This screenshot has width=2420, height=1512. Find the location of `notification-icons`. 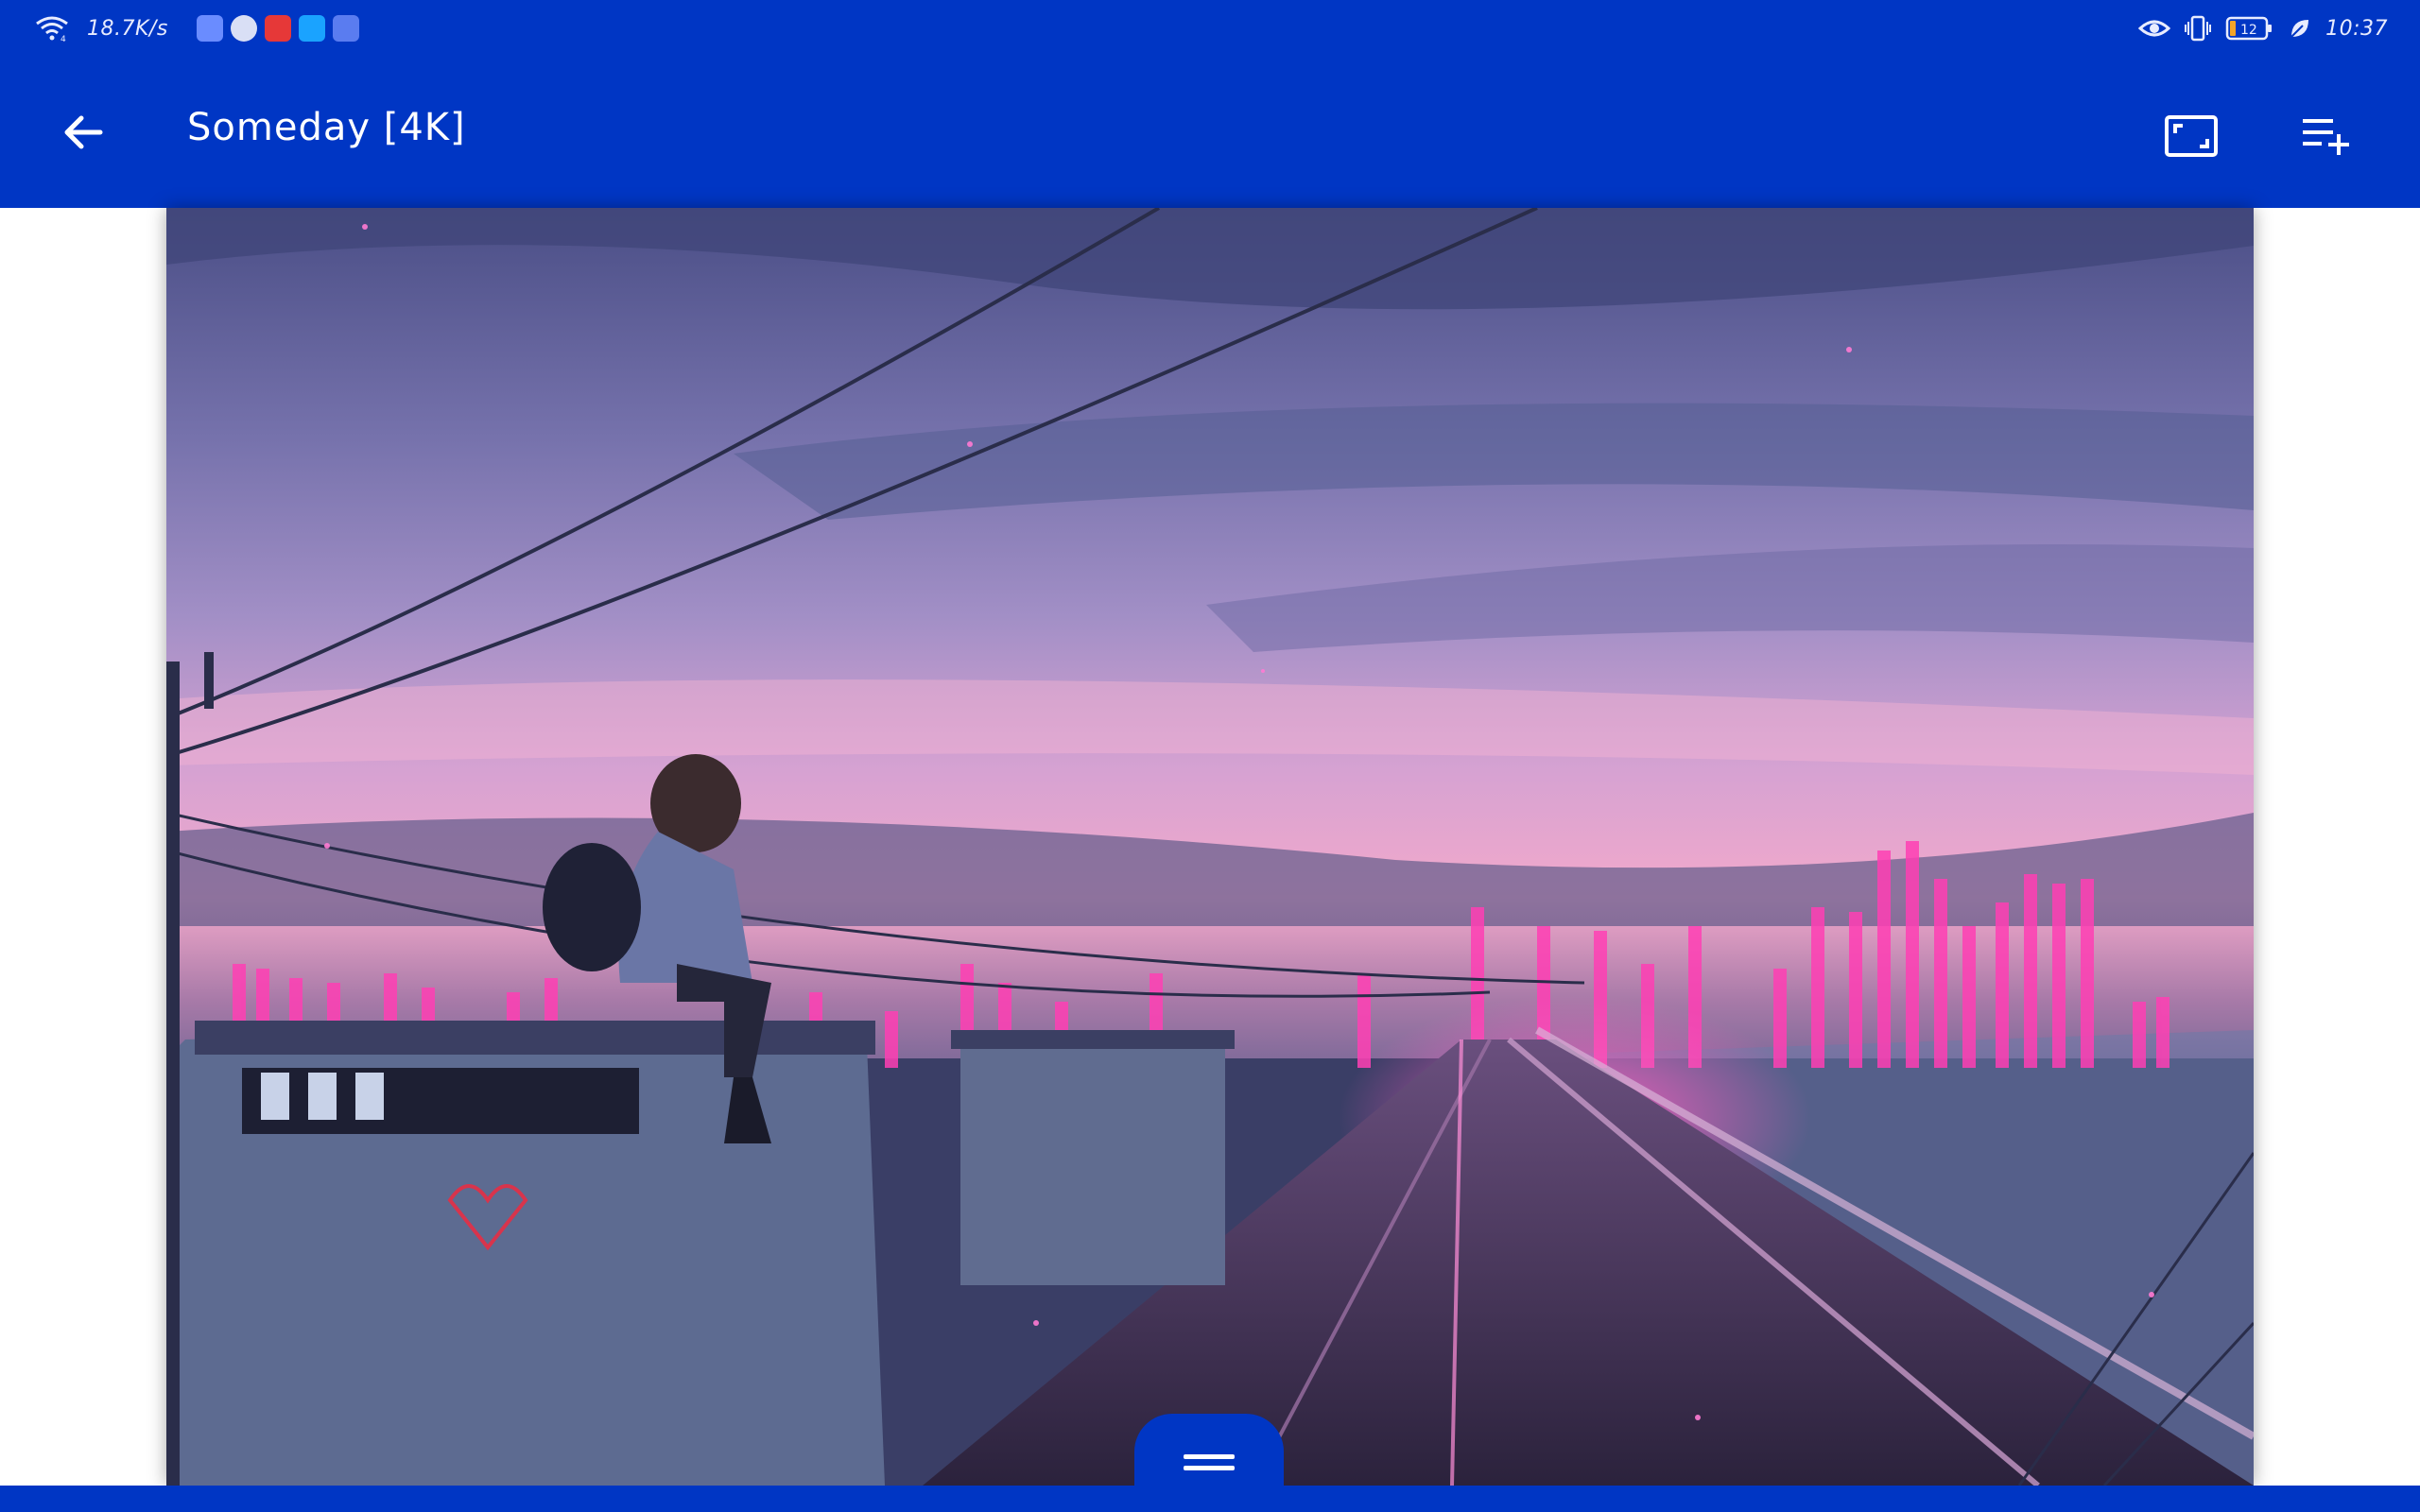

notification-icons is located at coordinates (277, 28).